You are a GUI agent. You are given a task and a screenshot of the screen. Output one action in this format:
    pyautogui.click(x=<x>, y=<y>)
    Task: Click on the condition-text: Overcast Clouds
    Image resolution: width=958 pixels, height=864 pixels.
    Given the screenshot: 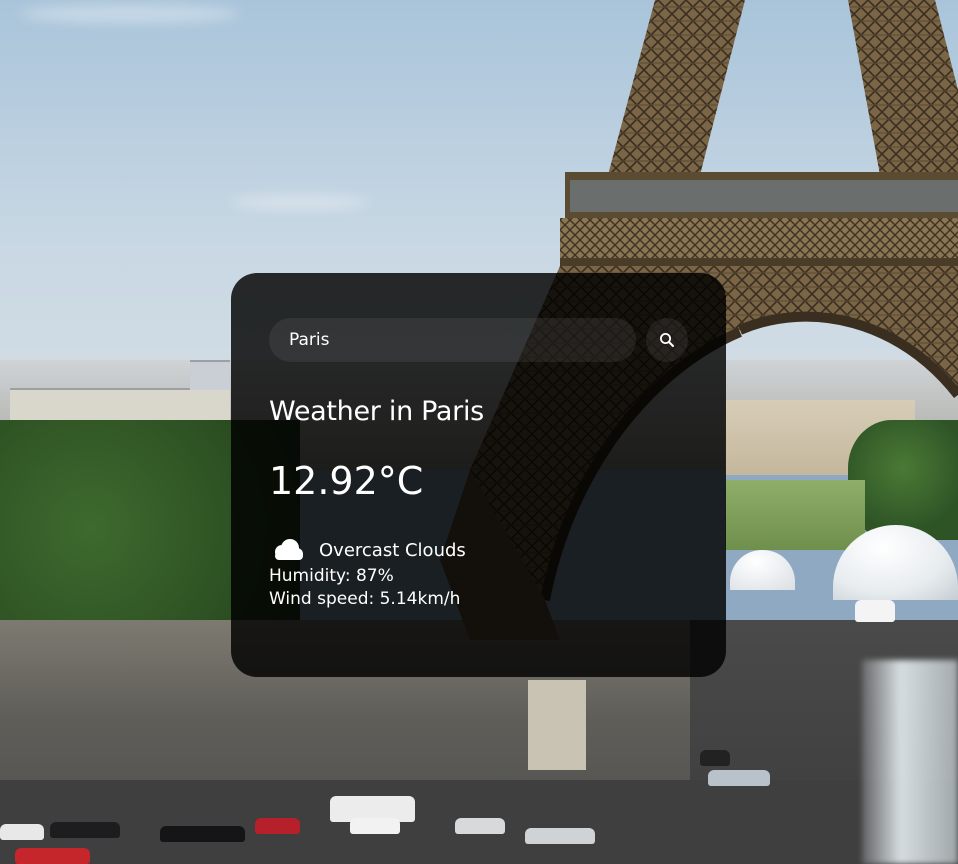 What is the action you would take?
    pyautogui.click(x=392, y=550)
    